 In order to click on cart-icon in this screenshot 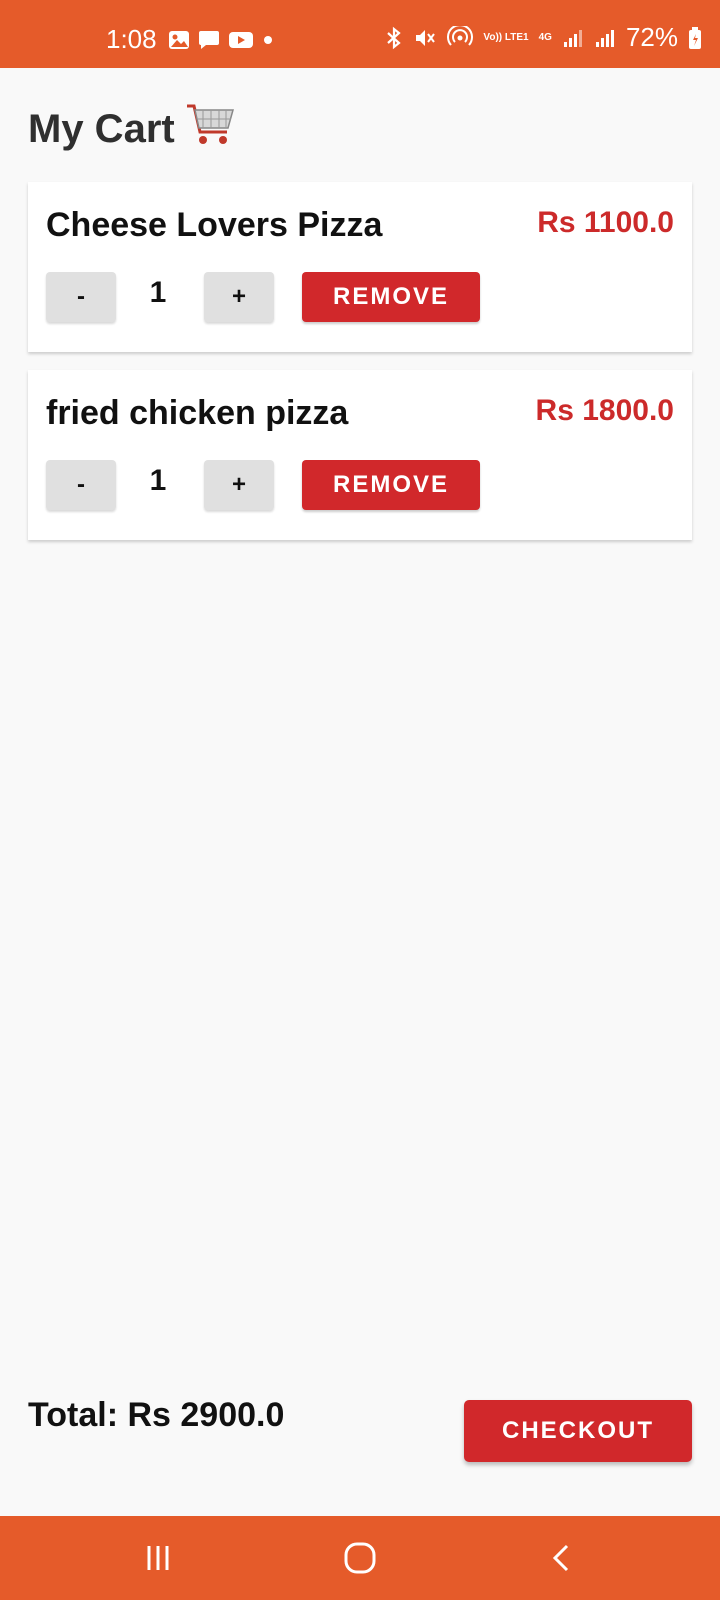, I will do `click(211, 129)`.